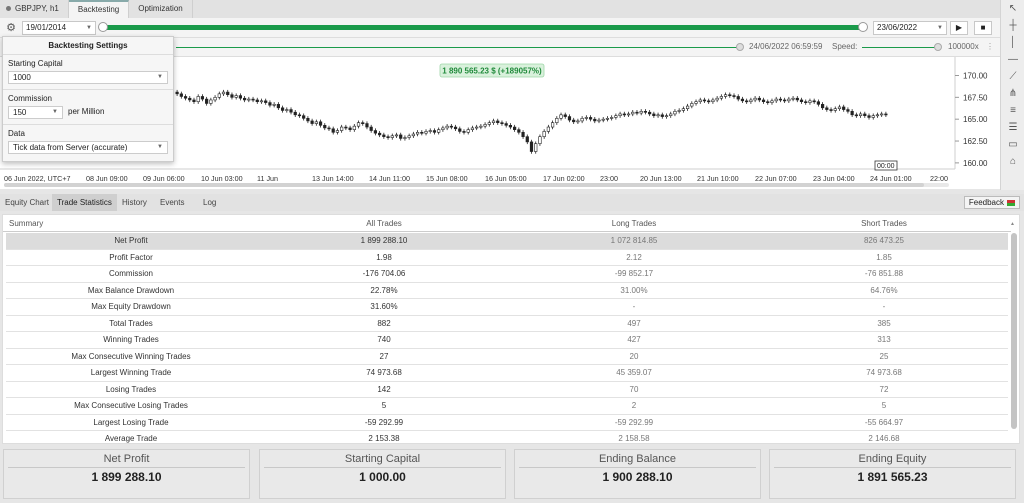 The image size is (1024, 503). Describe the element at coordinates (483, 27) in the screenshot. I see `progress-track` at that location.